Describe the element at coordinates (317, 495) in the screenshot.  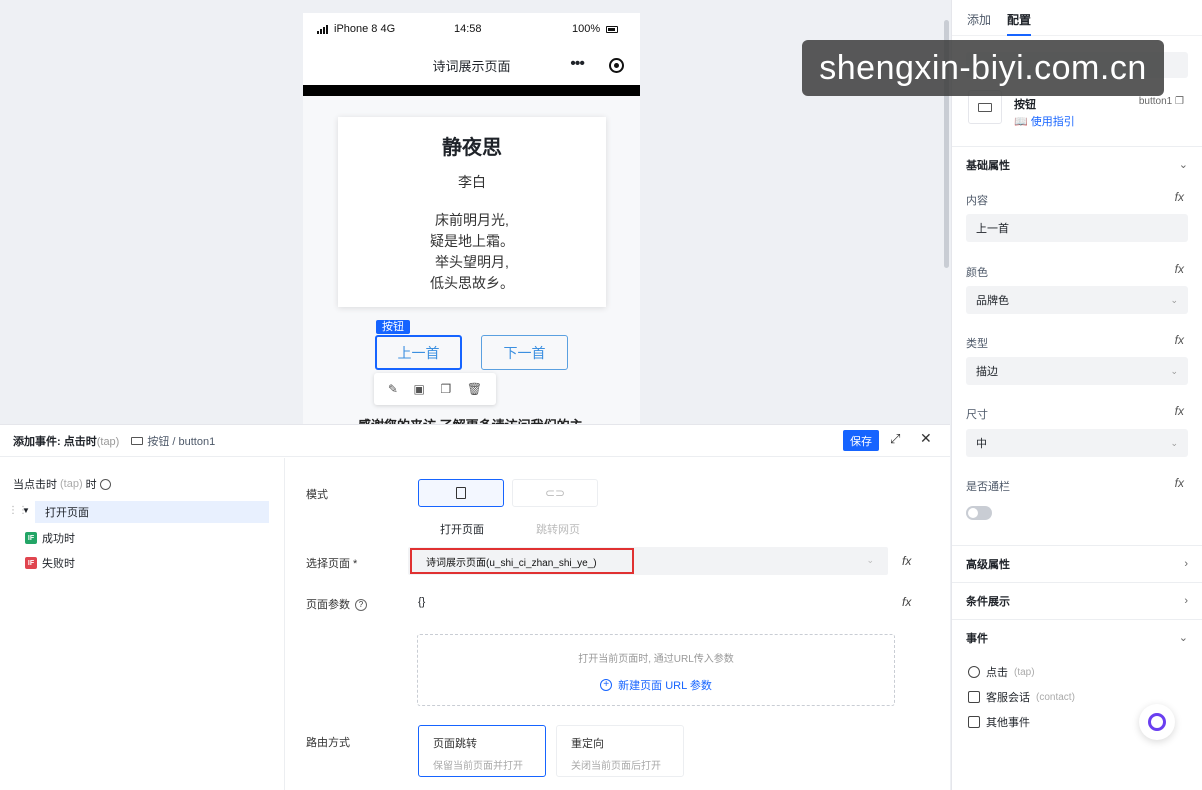
I see `mode-label: 模式` at that location.